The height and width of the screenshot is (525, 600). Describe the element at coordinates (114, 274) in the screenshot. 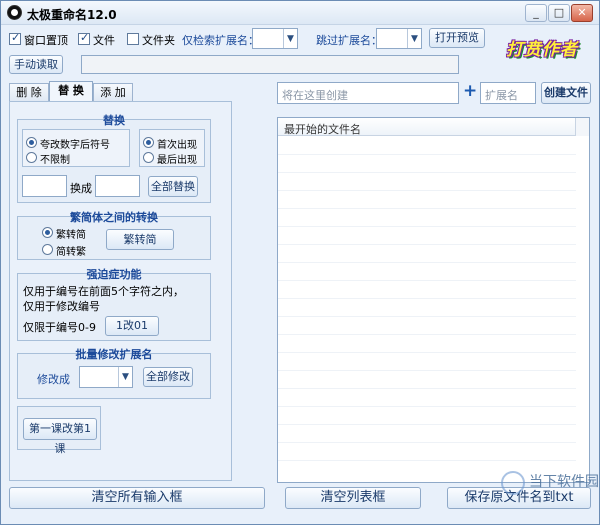

I see `ocd-group-title: 强迫症功能` at that location.